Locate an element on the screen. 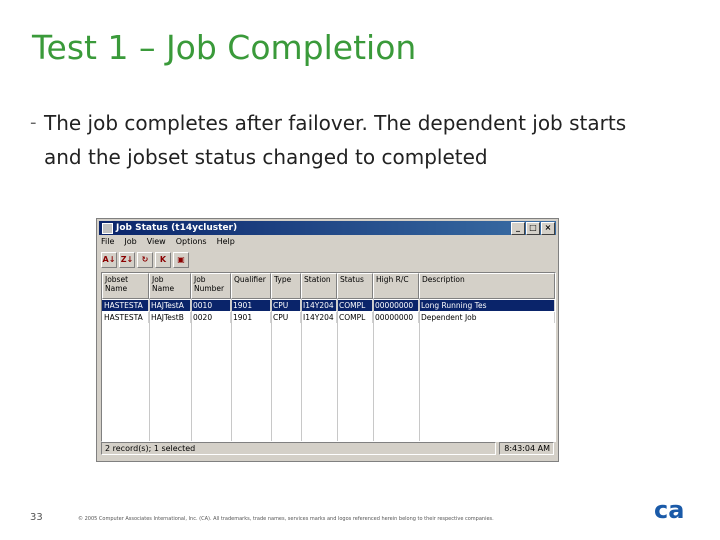  cancel-icon: K is located at coordinates (163, 260).